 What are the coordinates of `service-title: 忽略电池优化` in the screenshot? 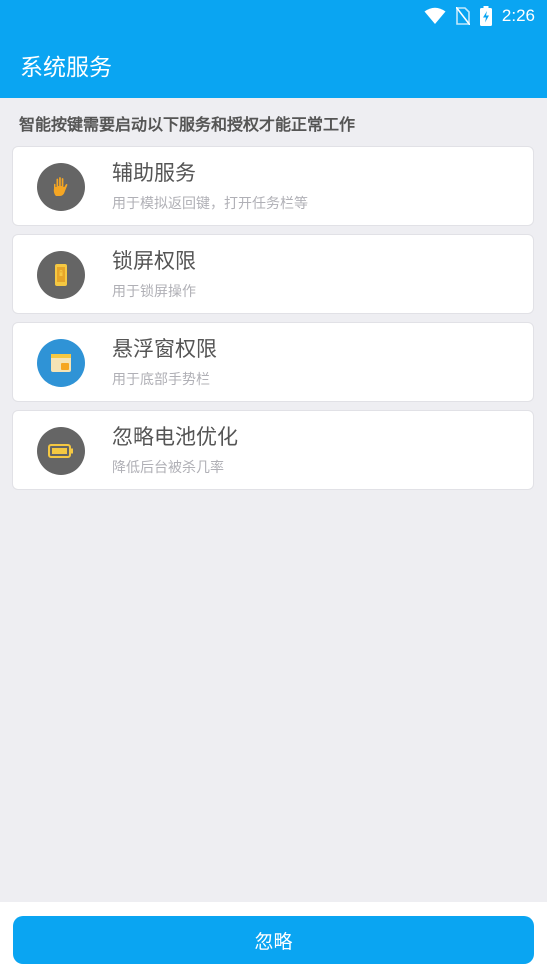 It's located at (175, 437).